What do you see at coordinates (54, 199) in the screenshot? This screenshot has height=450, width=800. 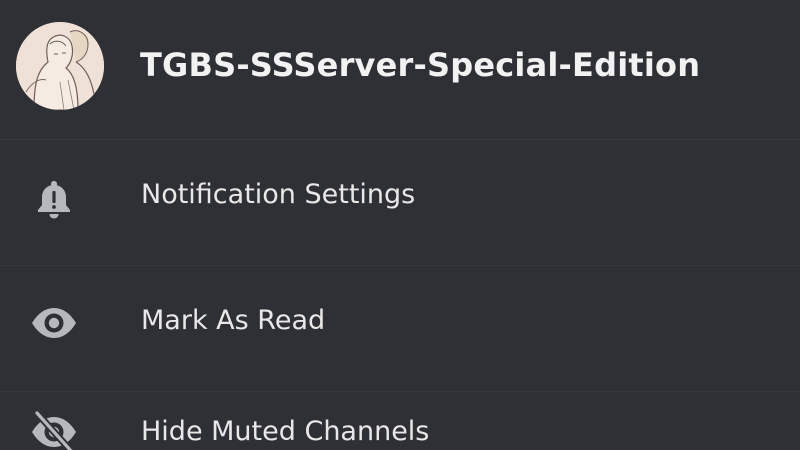 I see `bell-icon` at bounding box center [54, 199].